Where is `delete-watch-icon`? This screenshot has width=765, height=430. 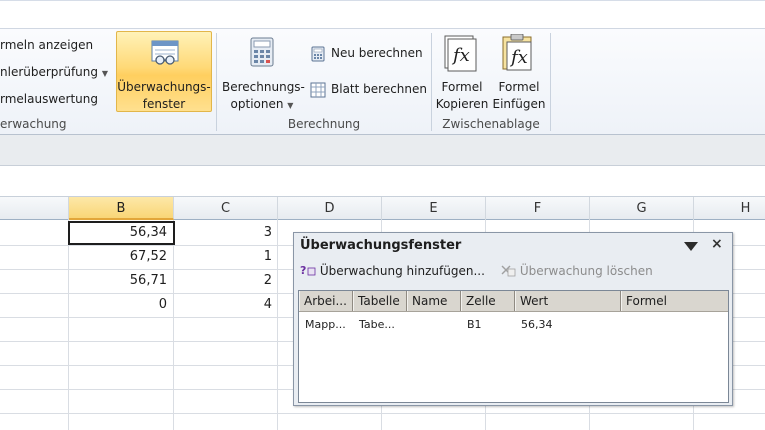
delete-watch-icon is located at coordinates (508, 271).